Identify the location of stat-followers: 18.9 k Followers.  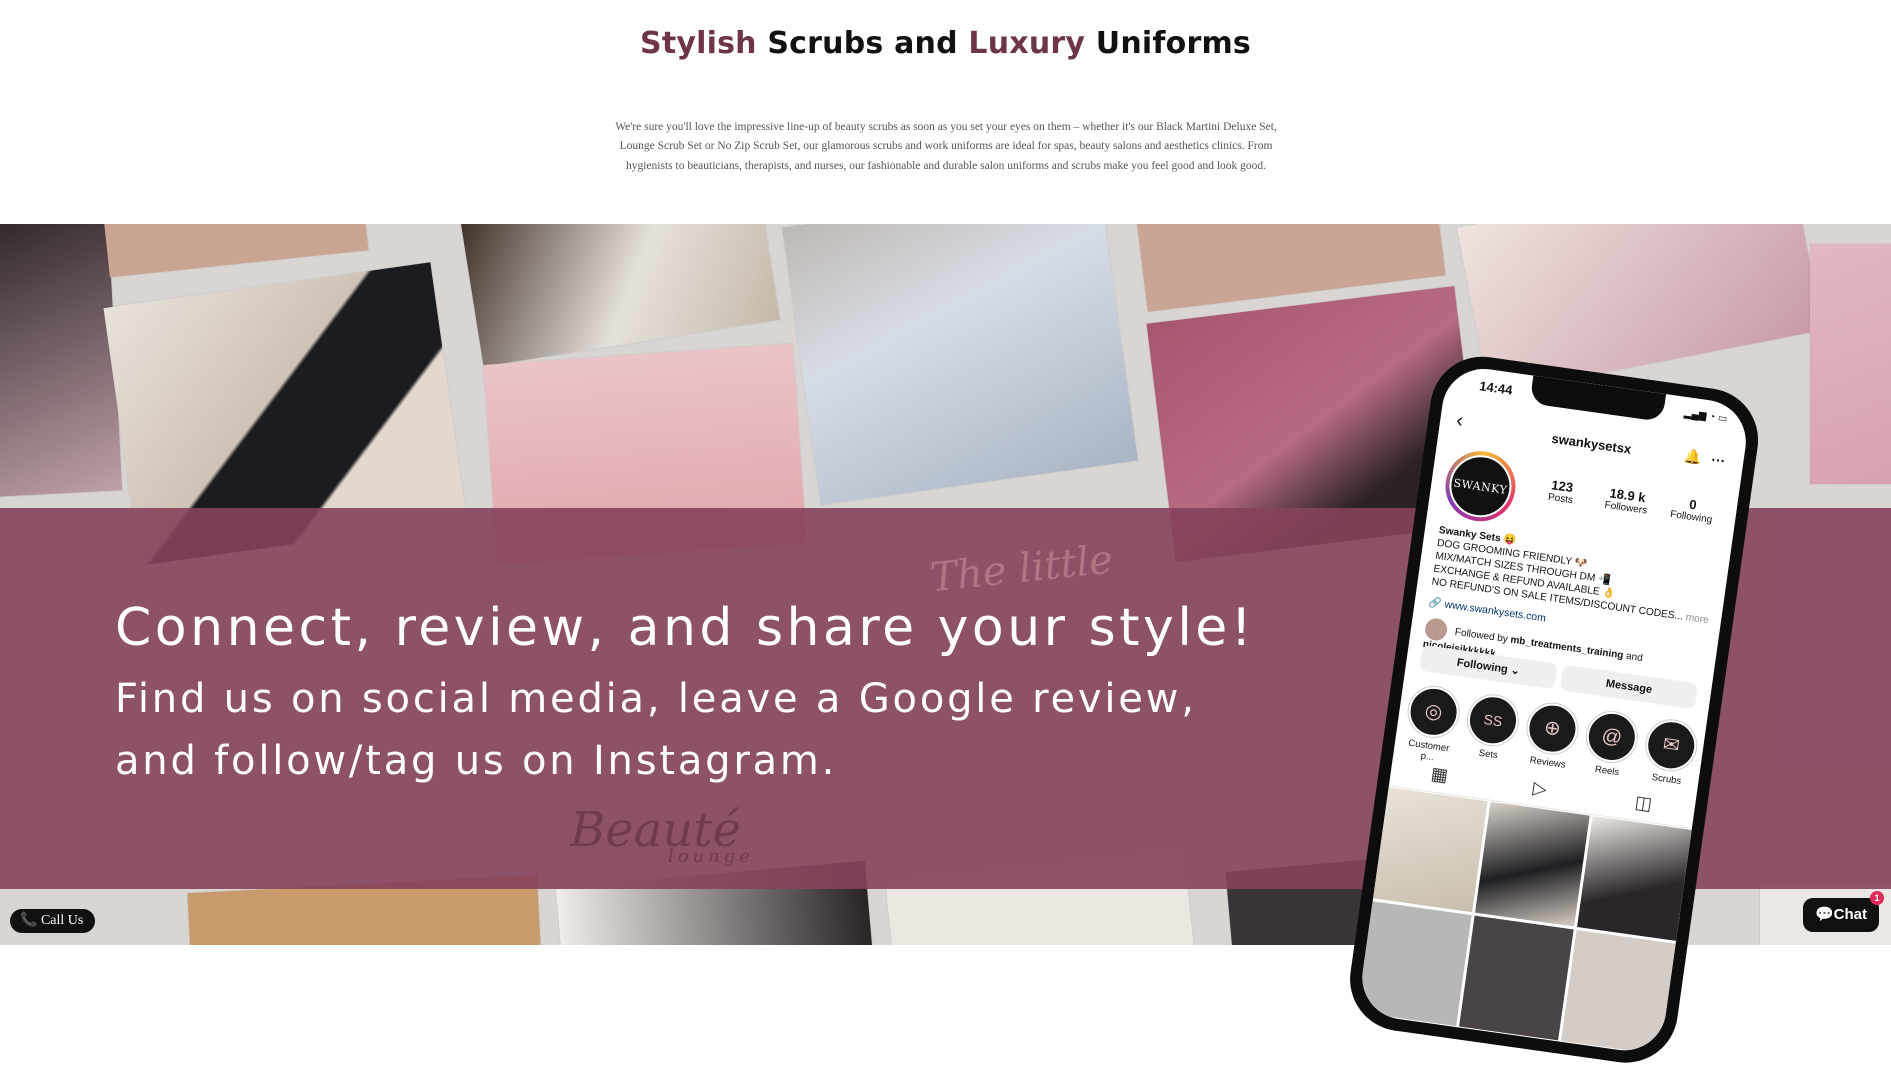
(1626, 500).